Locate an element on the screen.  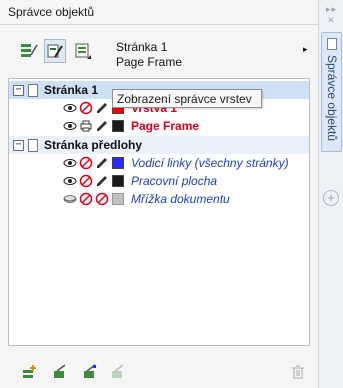
eye-hidden-icon is located at coordinates (70, 199).